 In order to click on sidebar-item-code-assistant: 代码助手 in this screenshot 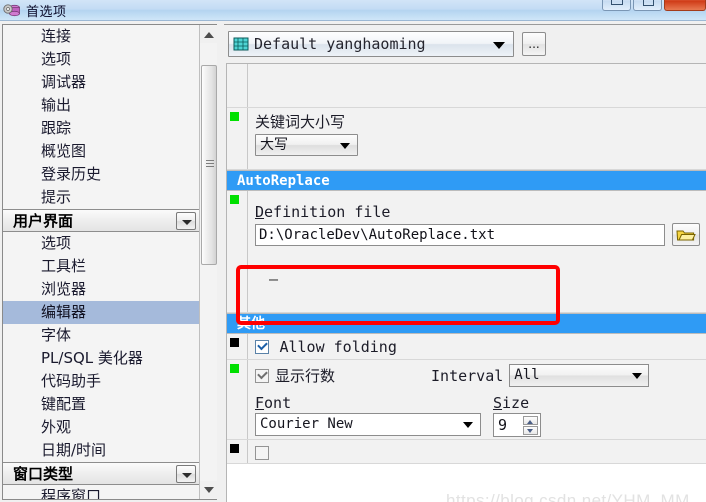, I will do `click(101, 381)`.